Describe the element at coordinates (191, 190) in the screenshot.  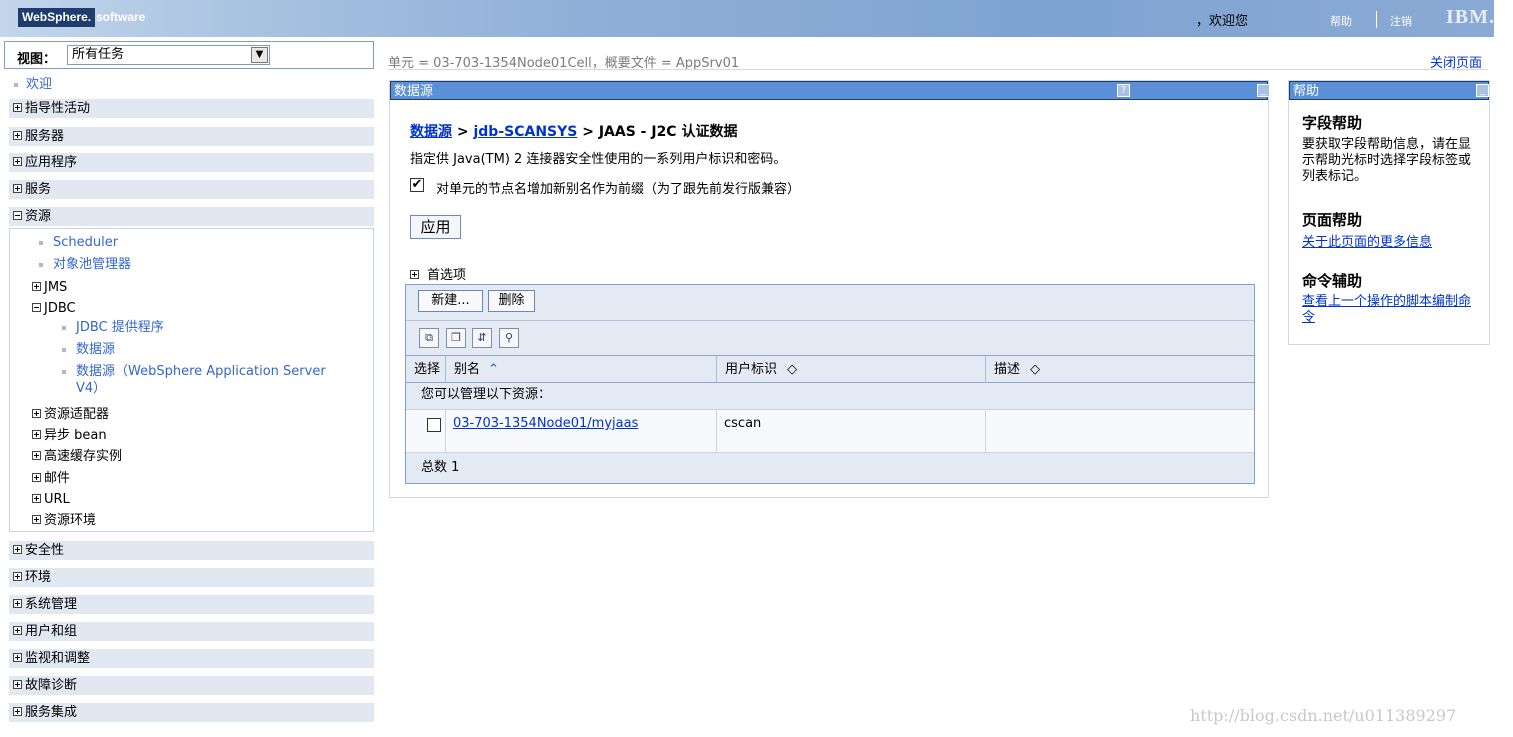
I see `nav-category: 服务` at that location.